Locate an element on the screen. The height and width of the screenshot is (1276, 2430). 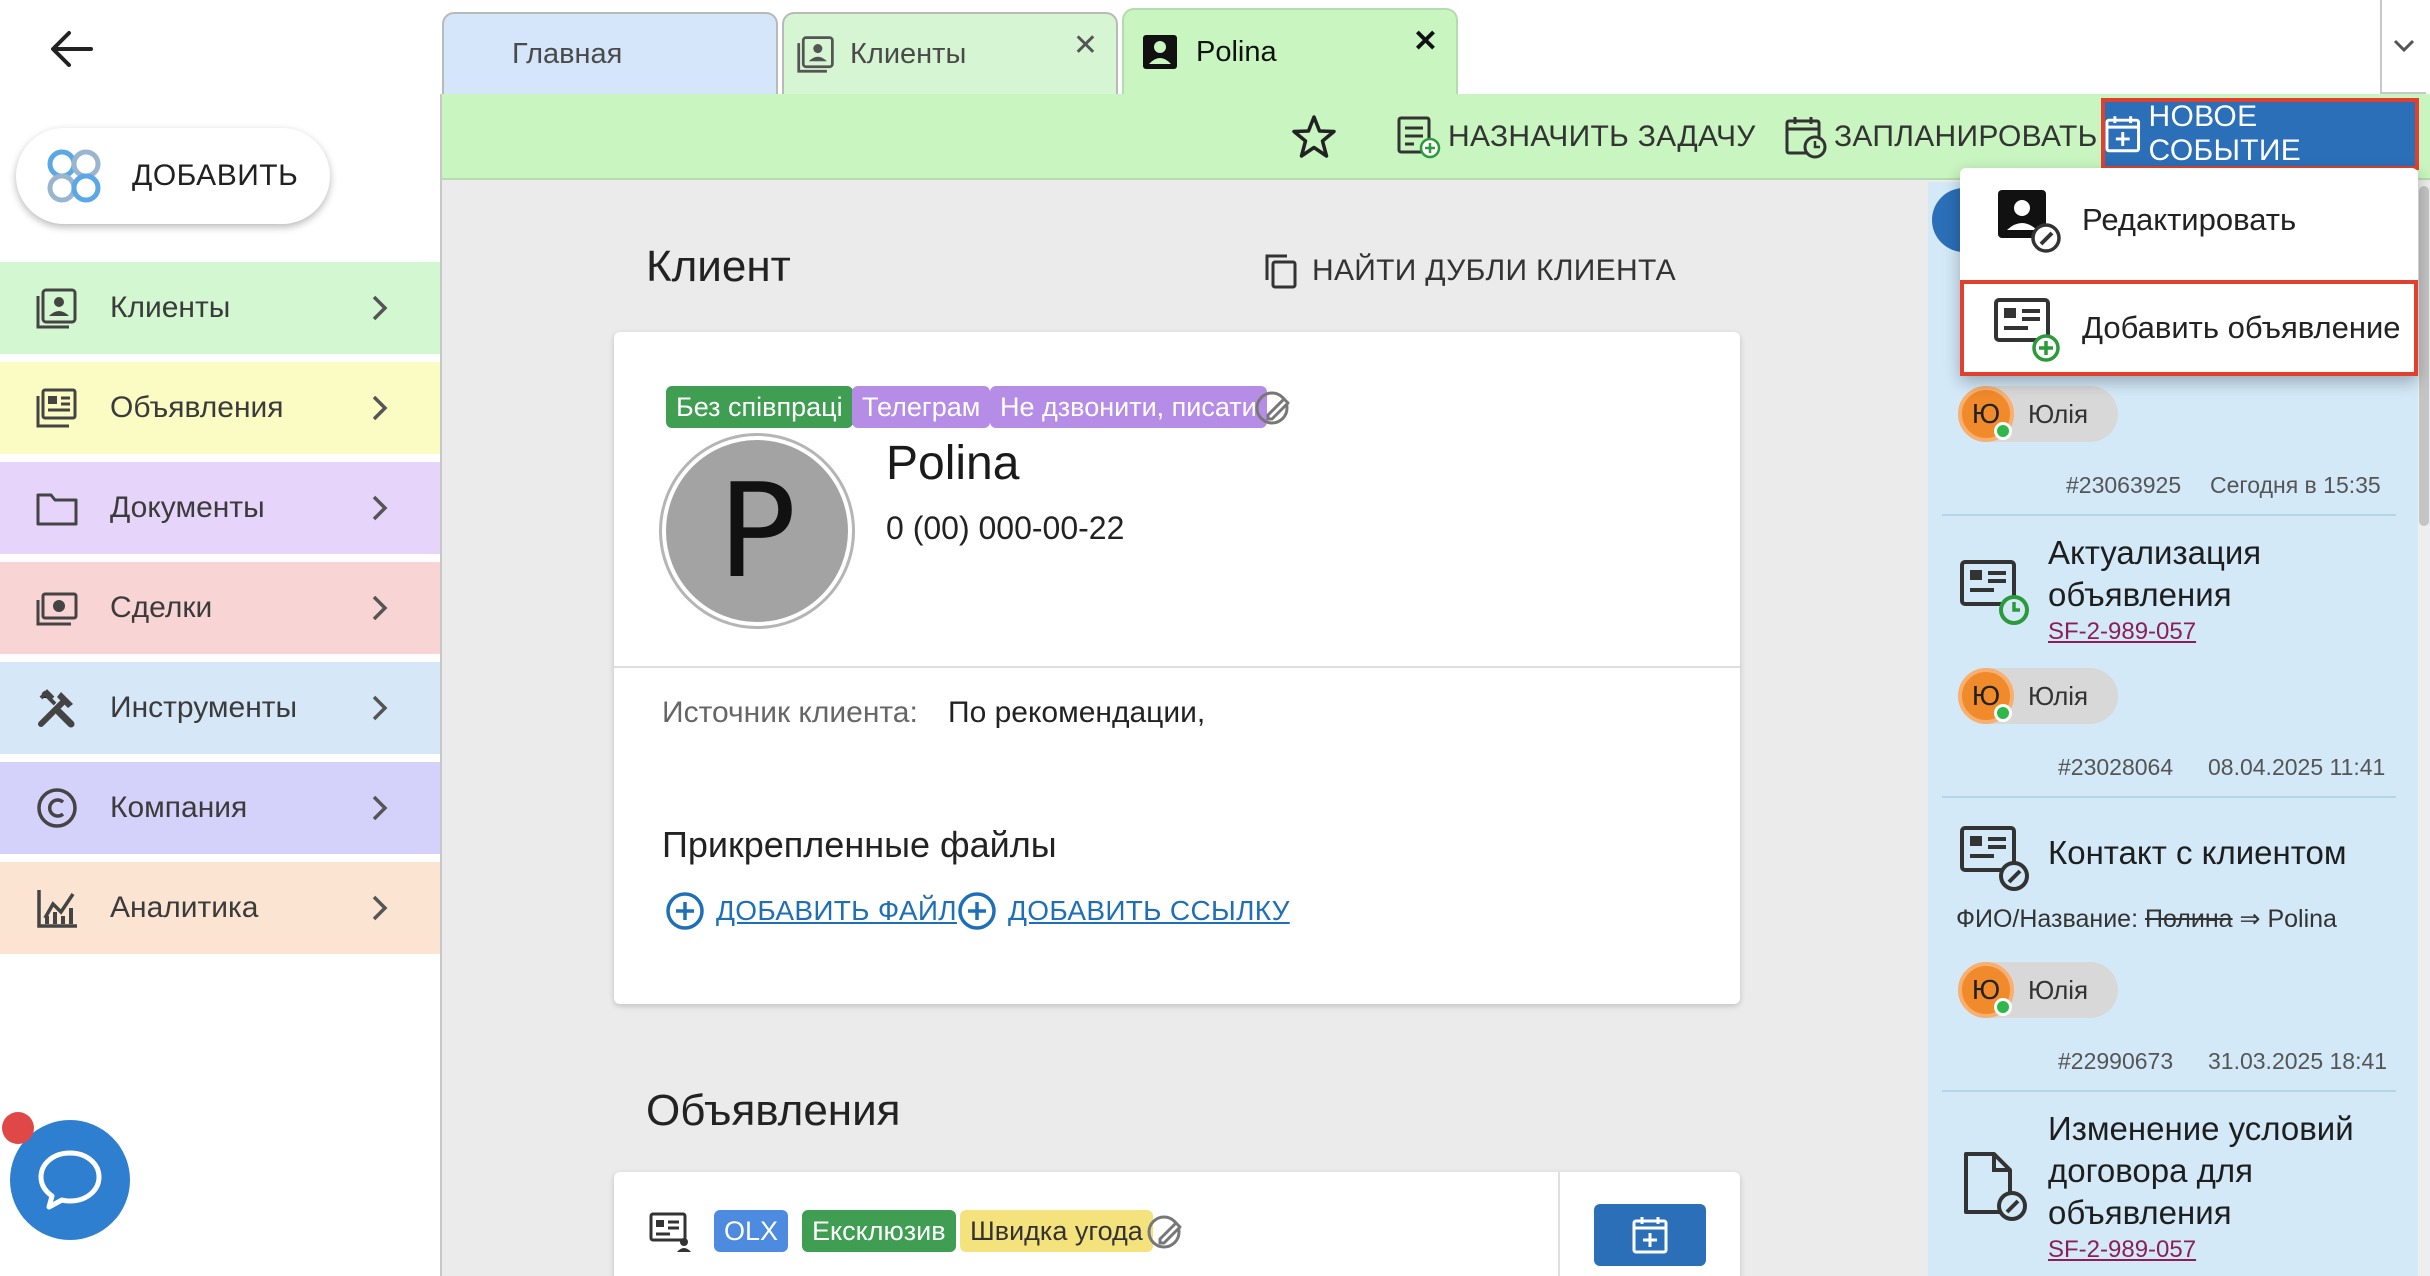
sidebar-item-tools: Инструменты is located at coordinates (220, 710).